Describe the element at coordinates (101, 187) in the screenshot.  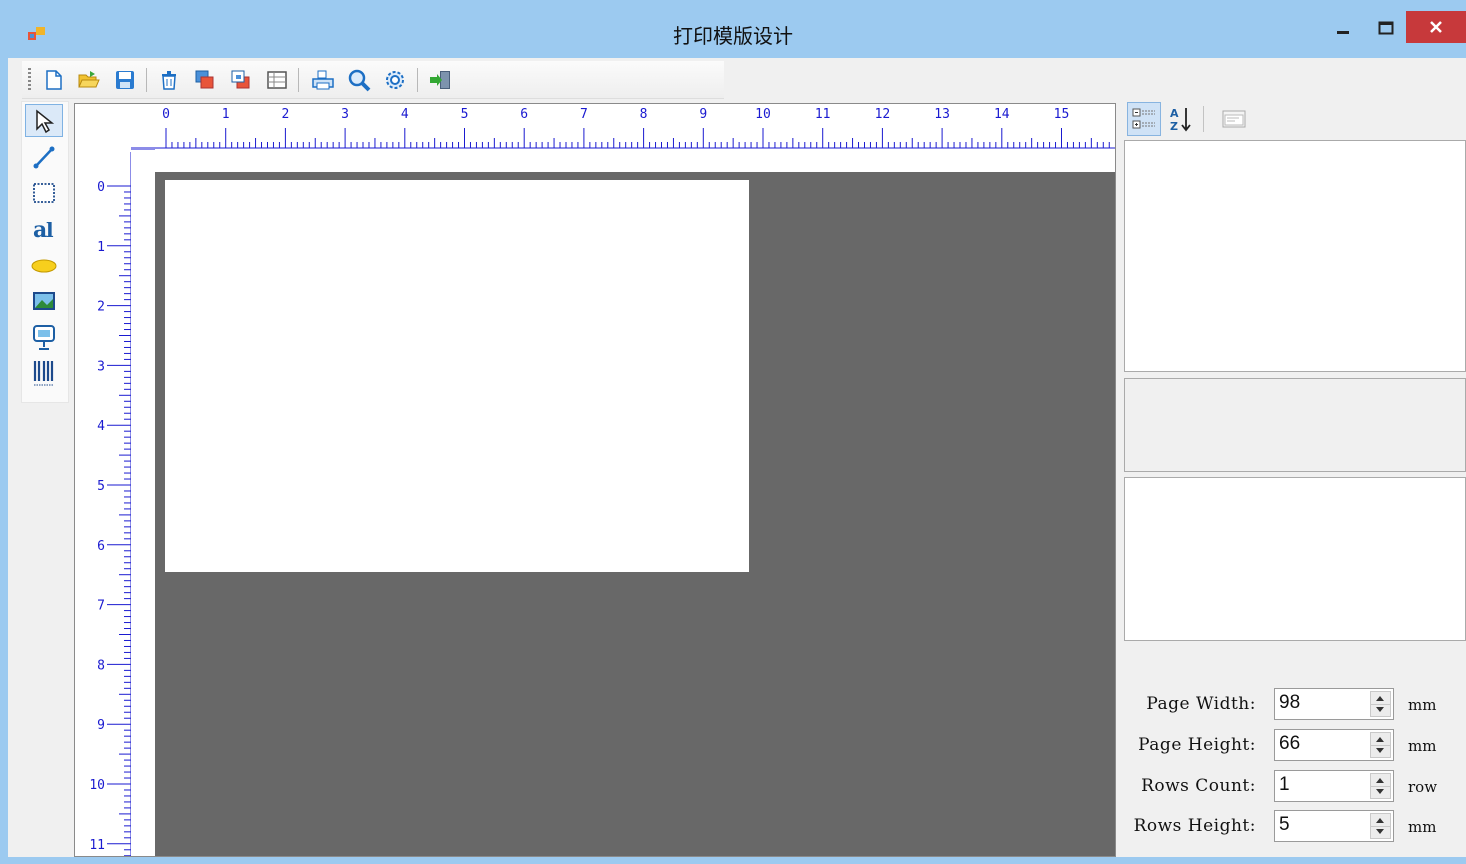
I see `ruler-label-v: 0` at that location.